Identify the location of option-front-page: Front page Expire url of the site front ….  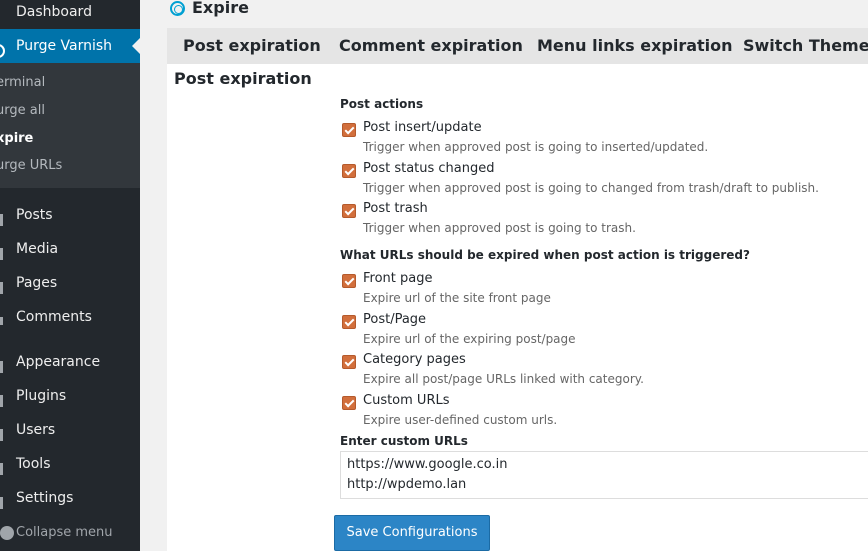
(600, 291).